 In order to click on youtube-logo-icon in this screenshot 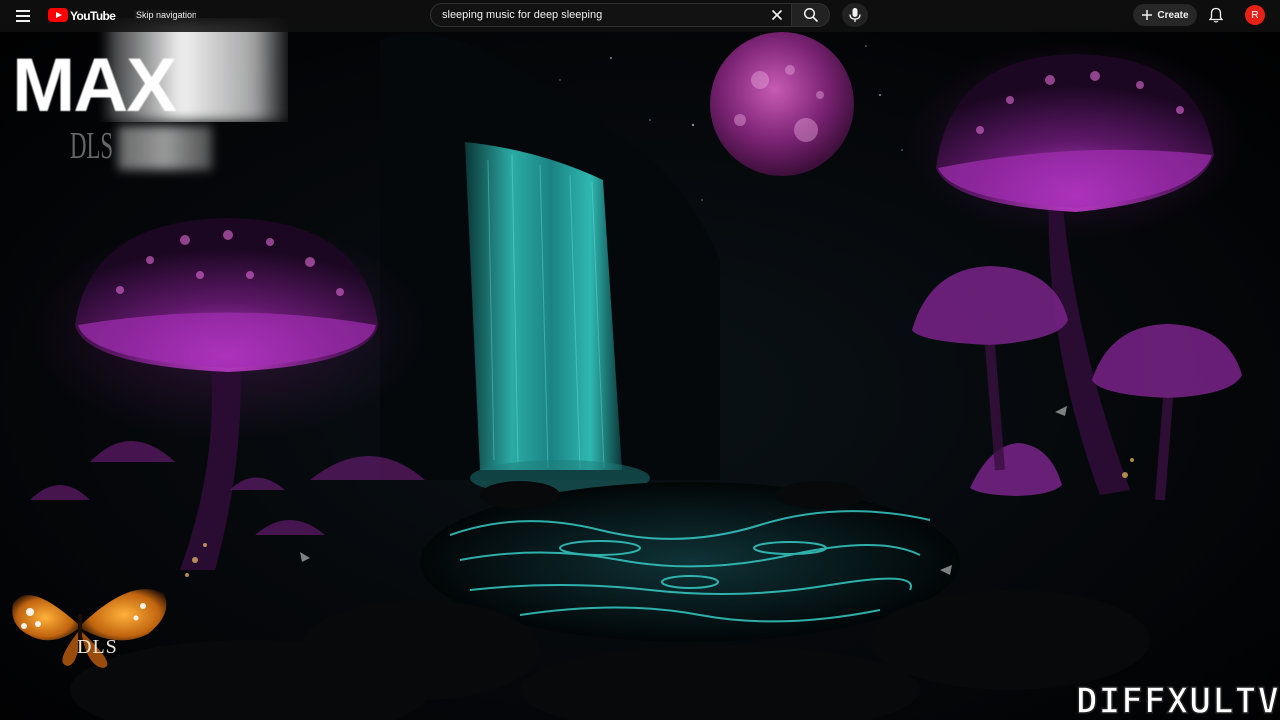, I will do `click(58, 15)`.